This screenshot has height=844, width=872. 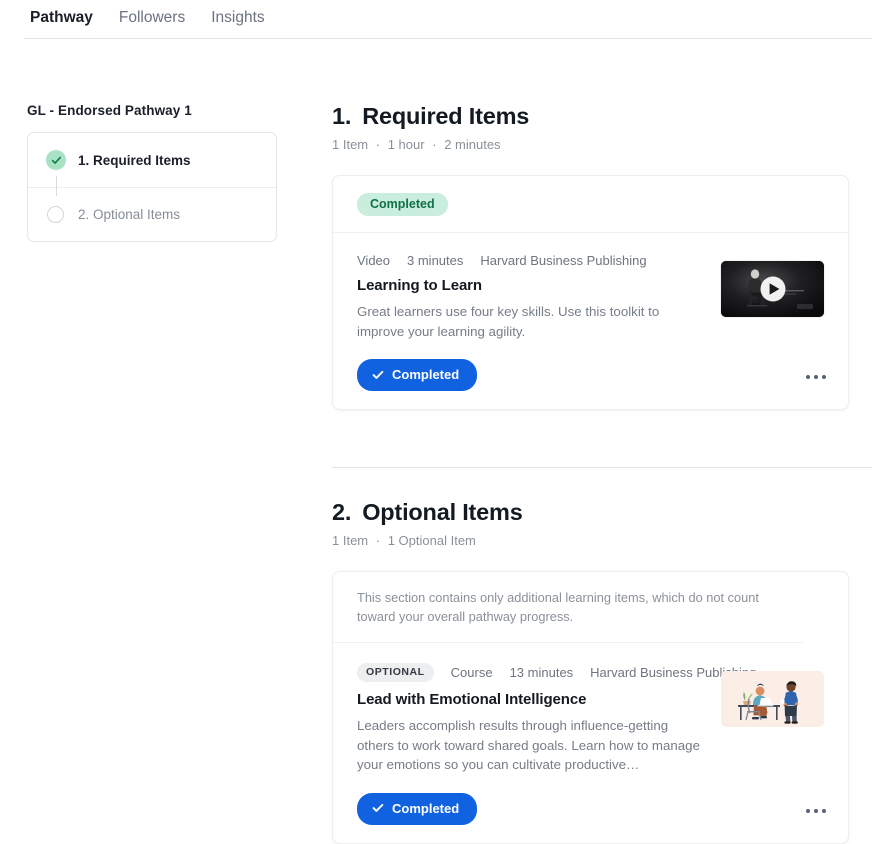 What do you see at coordinates (602, 467) in the screenshot?
I see `section-divider` at bounding box center [602, 467].